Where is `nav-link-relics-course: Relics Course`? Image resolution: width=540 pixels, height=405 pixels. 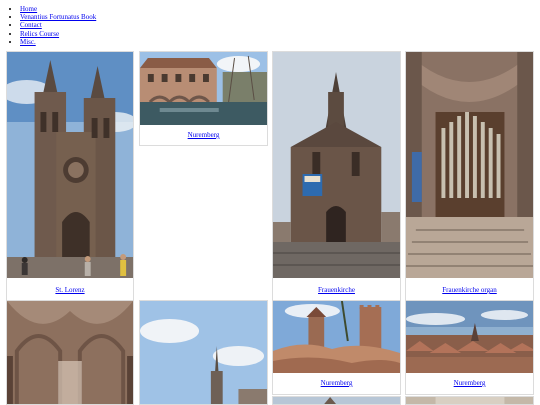
nav-link-relics-course: Relics Course is located at coordinates (39, 34).